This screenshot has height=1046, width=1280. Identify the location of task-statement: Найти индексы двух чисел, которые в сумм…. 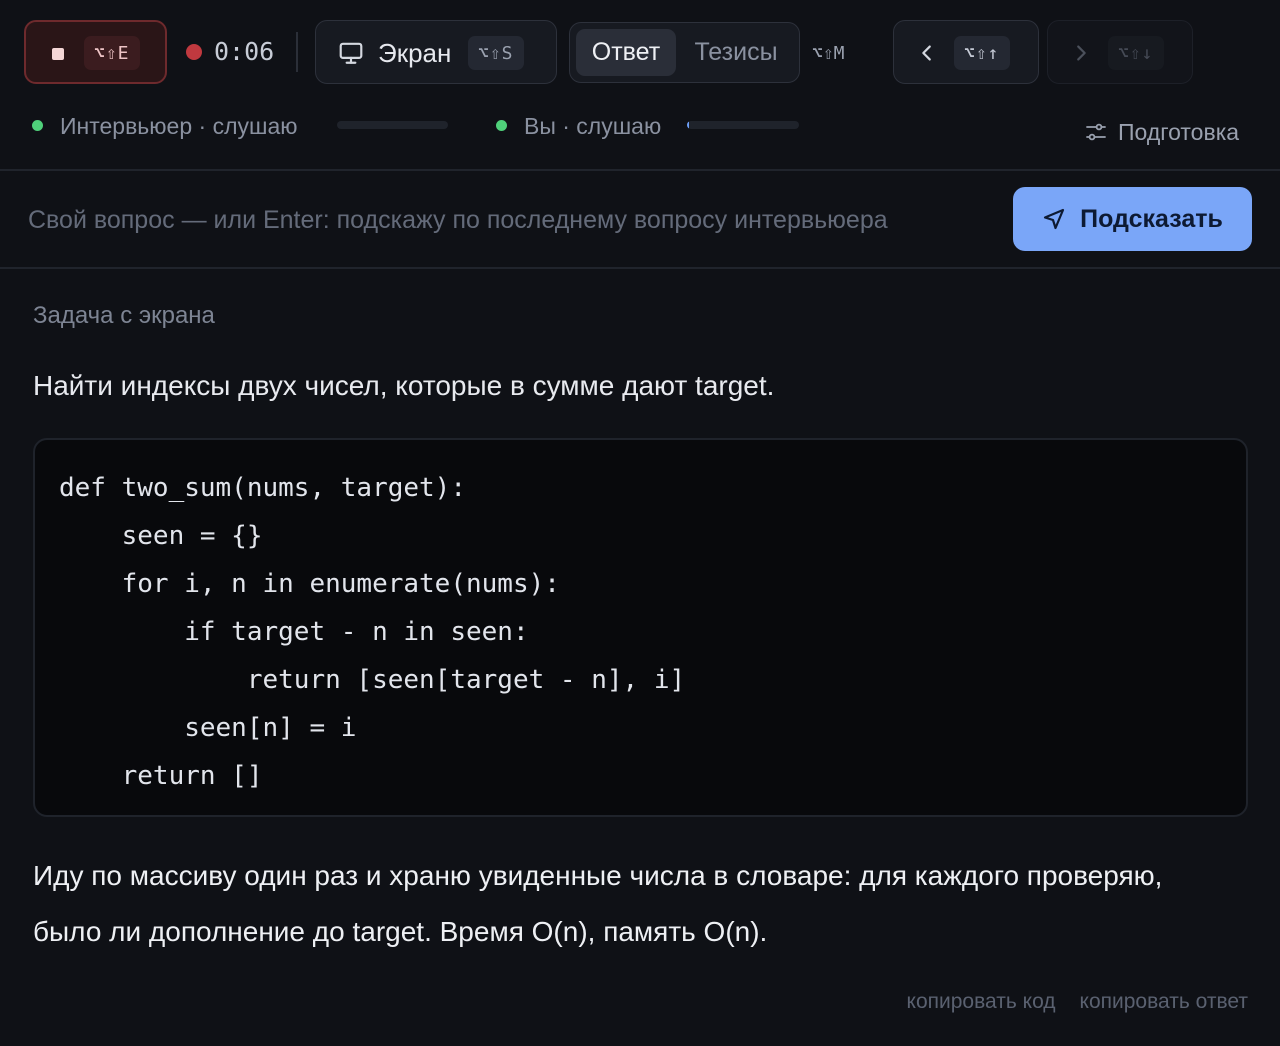
(404, 385).